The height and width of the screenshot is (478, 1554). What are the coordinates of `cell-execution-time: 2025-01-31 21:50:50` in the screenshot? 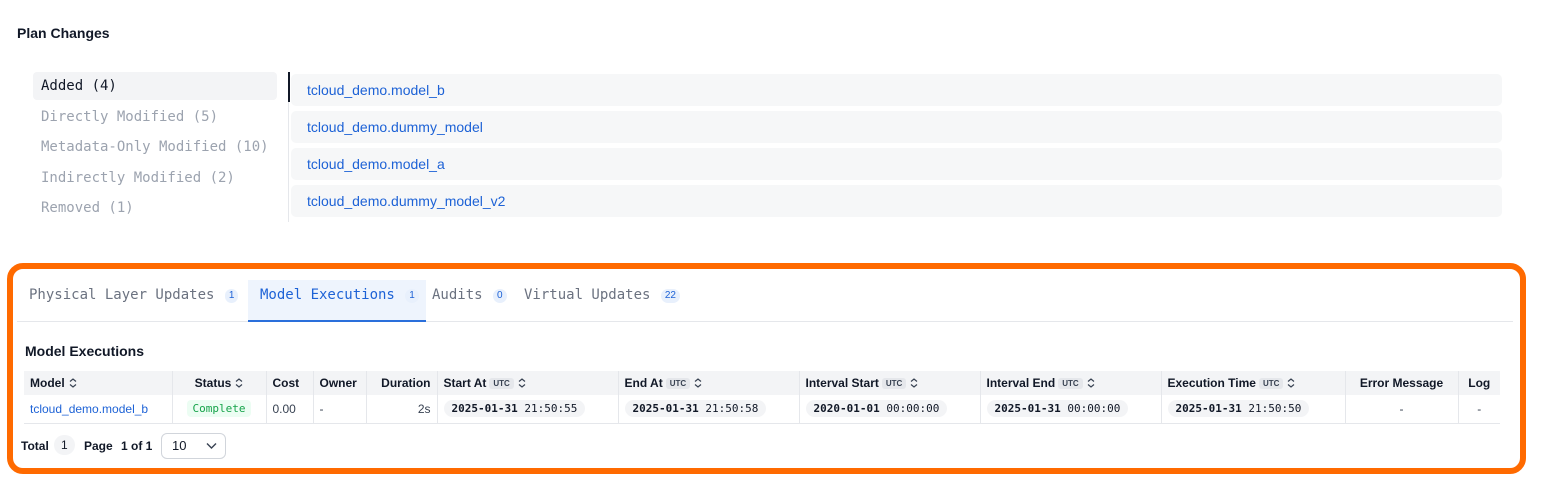 It's located at (1252, 409).